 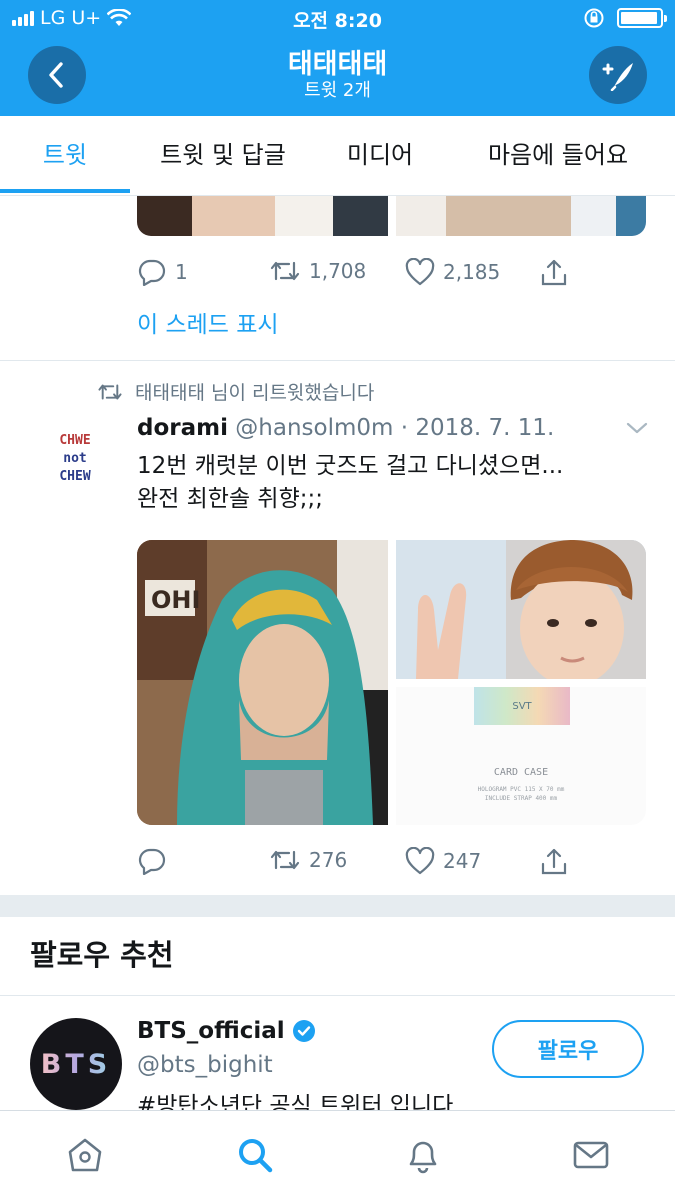 What do you see at coordinates (462, 861) in the screenshot?
I see `tweet2-like-count: 247` at bounding box center [462, 861].